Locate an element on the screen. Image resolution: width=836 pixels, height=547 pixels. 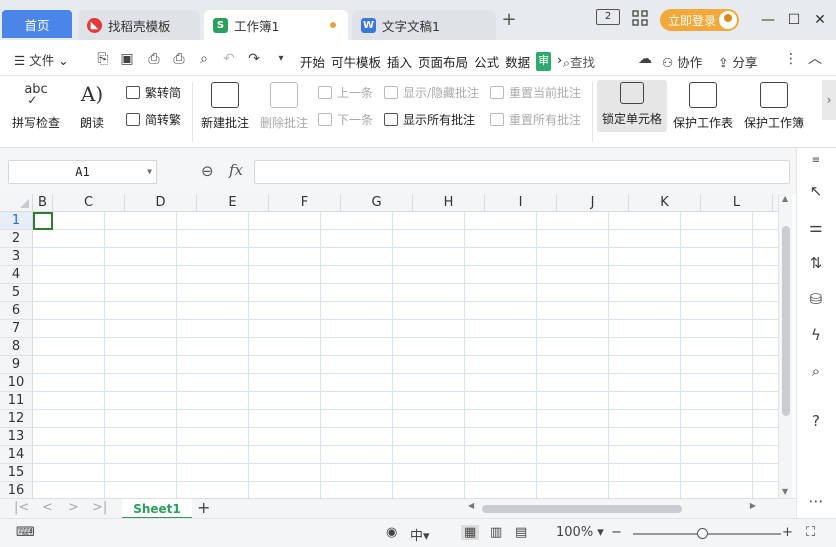
fullscreen-icon: ⛶ is located at coordinates (810, 532).